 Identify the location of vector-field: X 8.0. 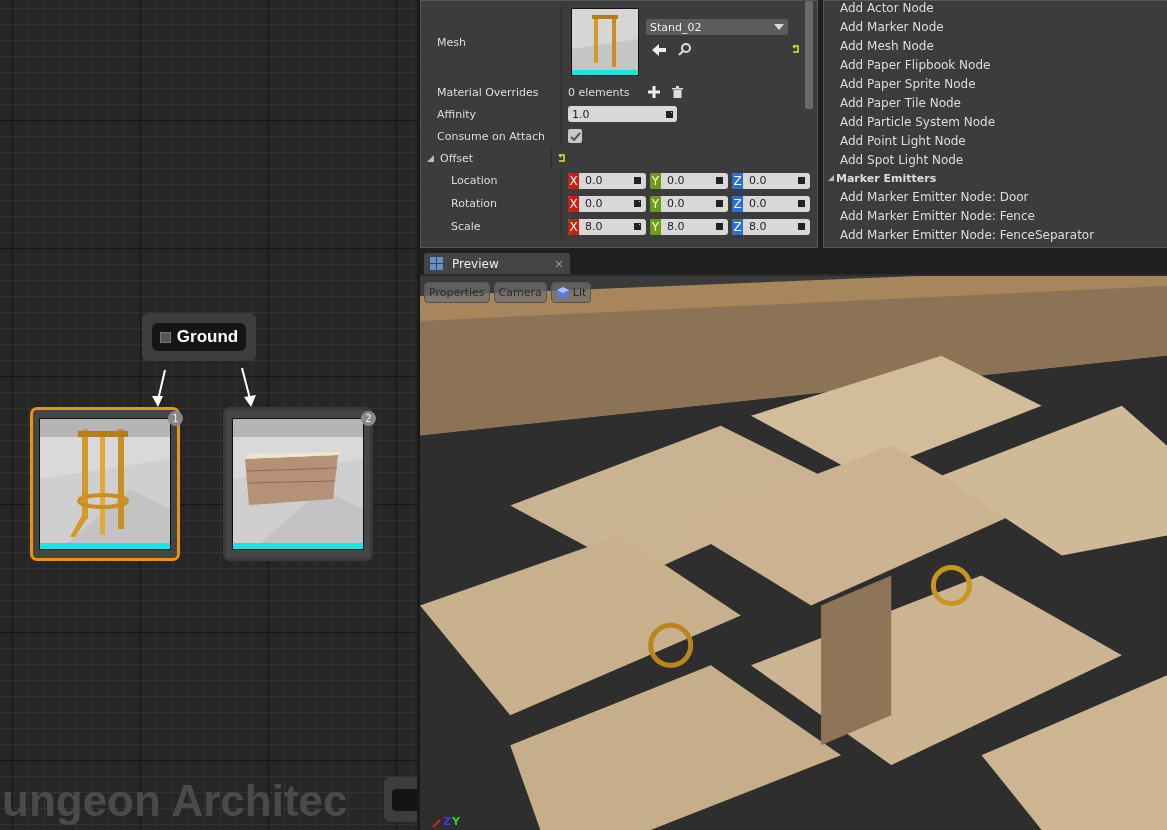
(607, 226).